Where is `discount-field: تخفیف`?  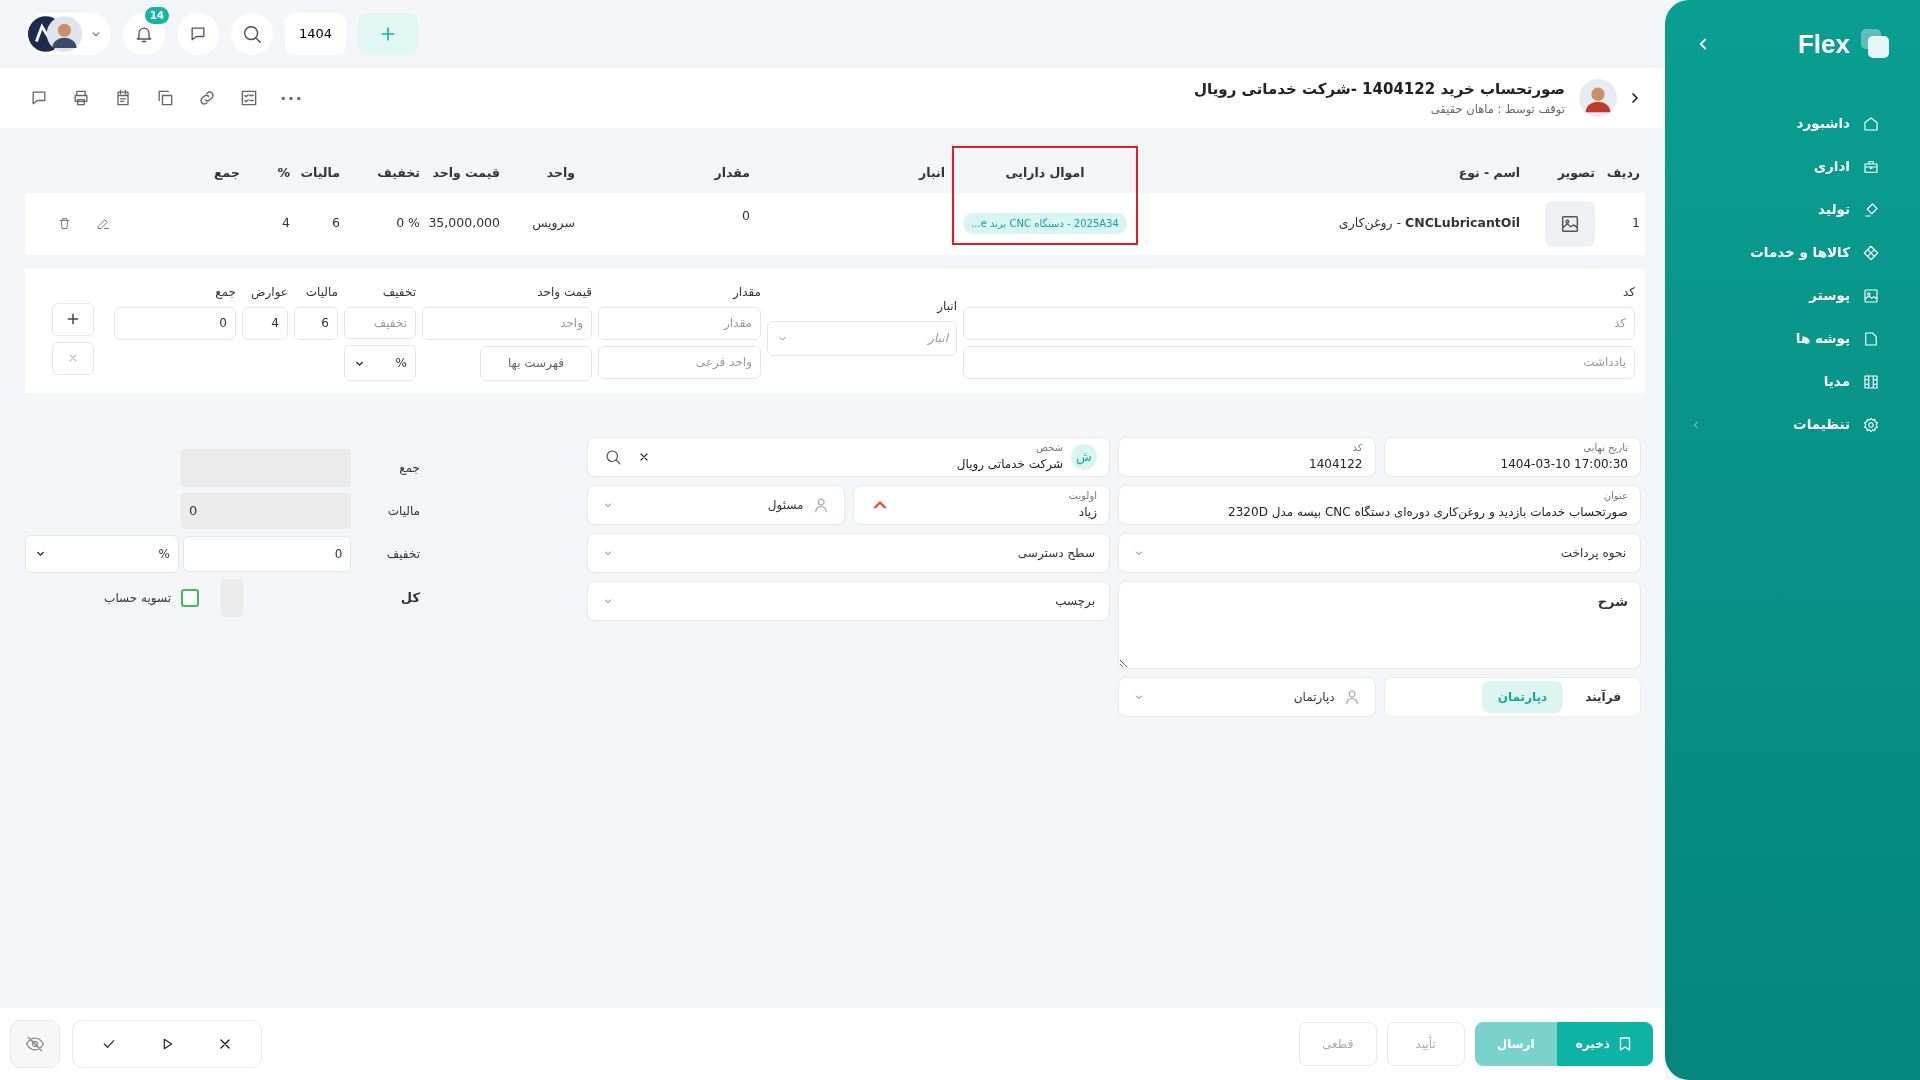
discount-field: تخفیف is located at coordinates (380, 323).